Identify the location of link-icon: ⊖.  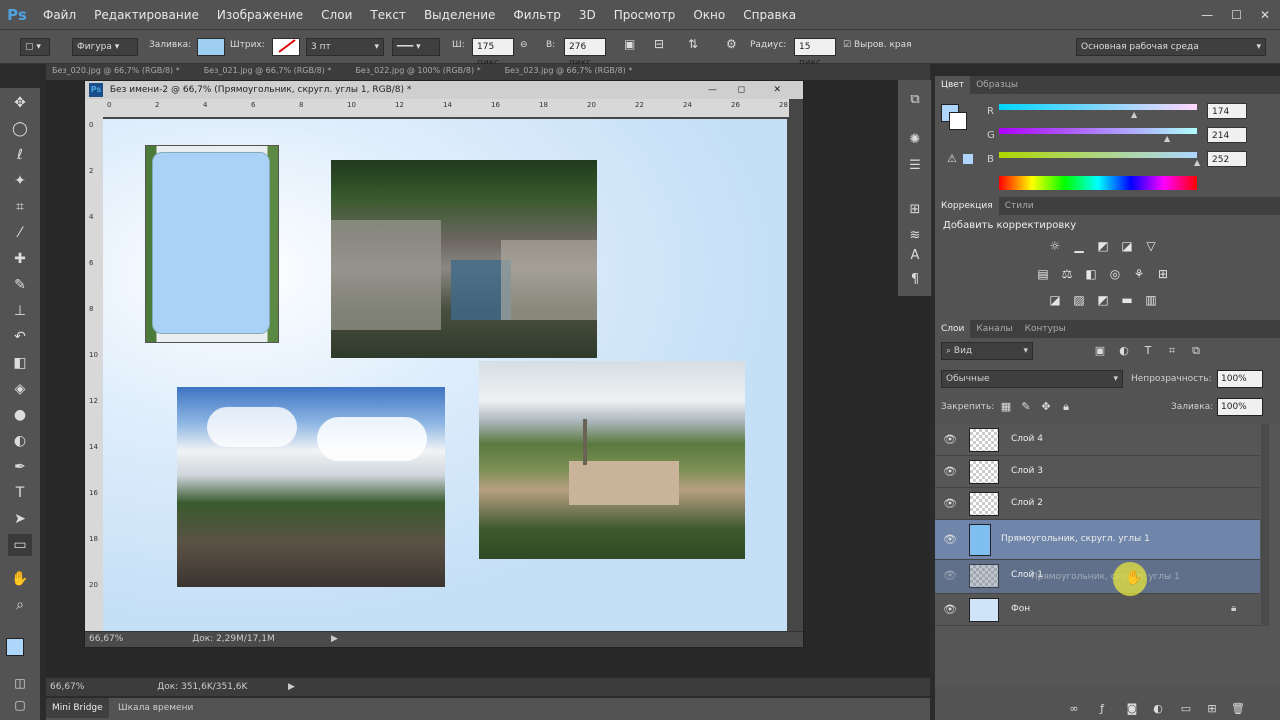
(524, 45).